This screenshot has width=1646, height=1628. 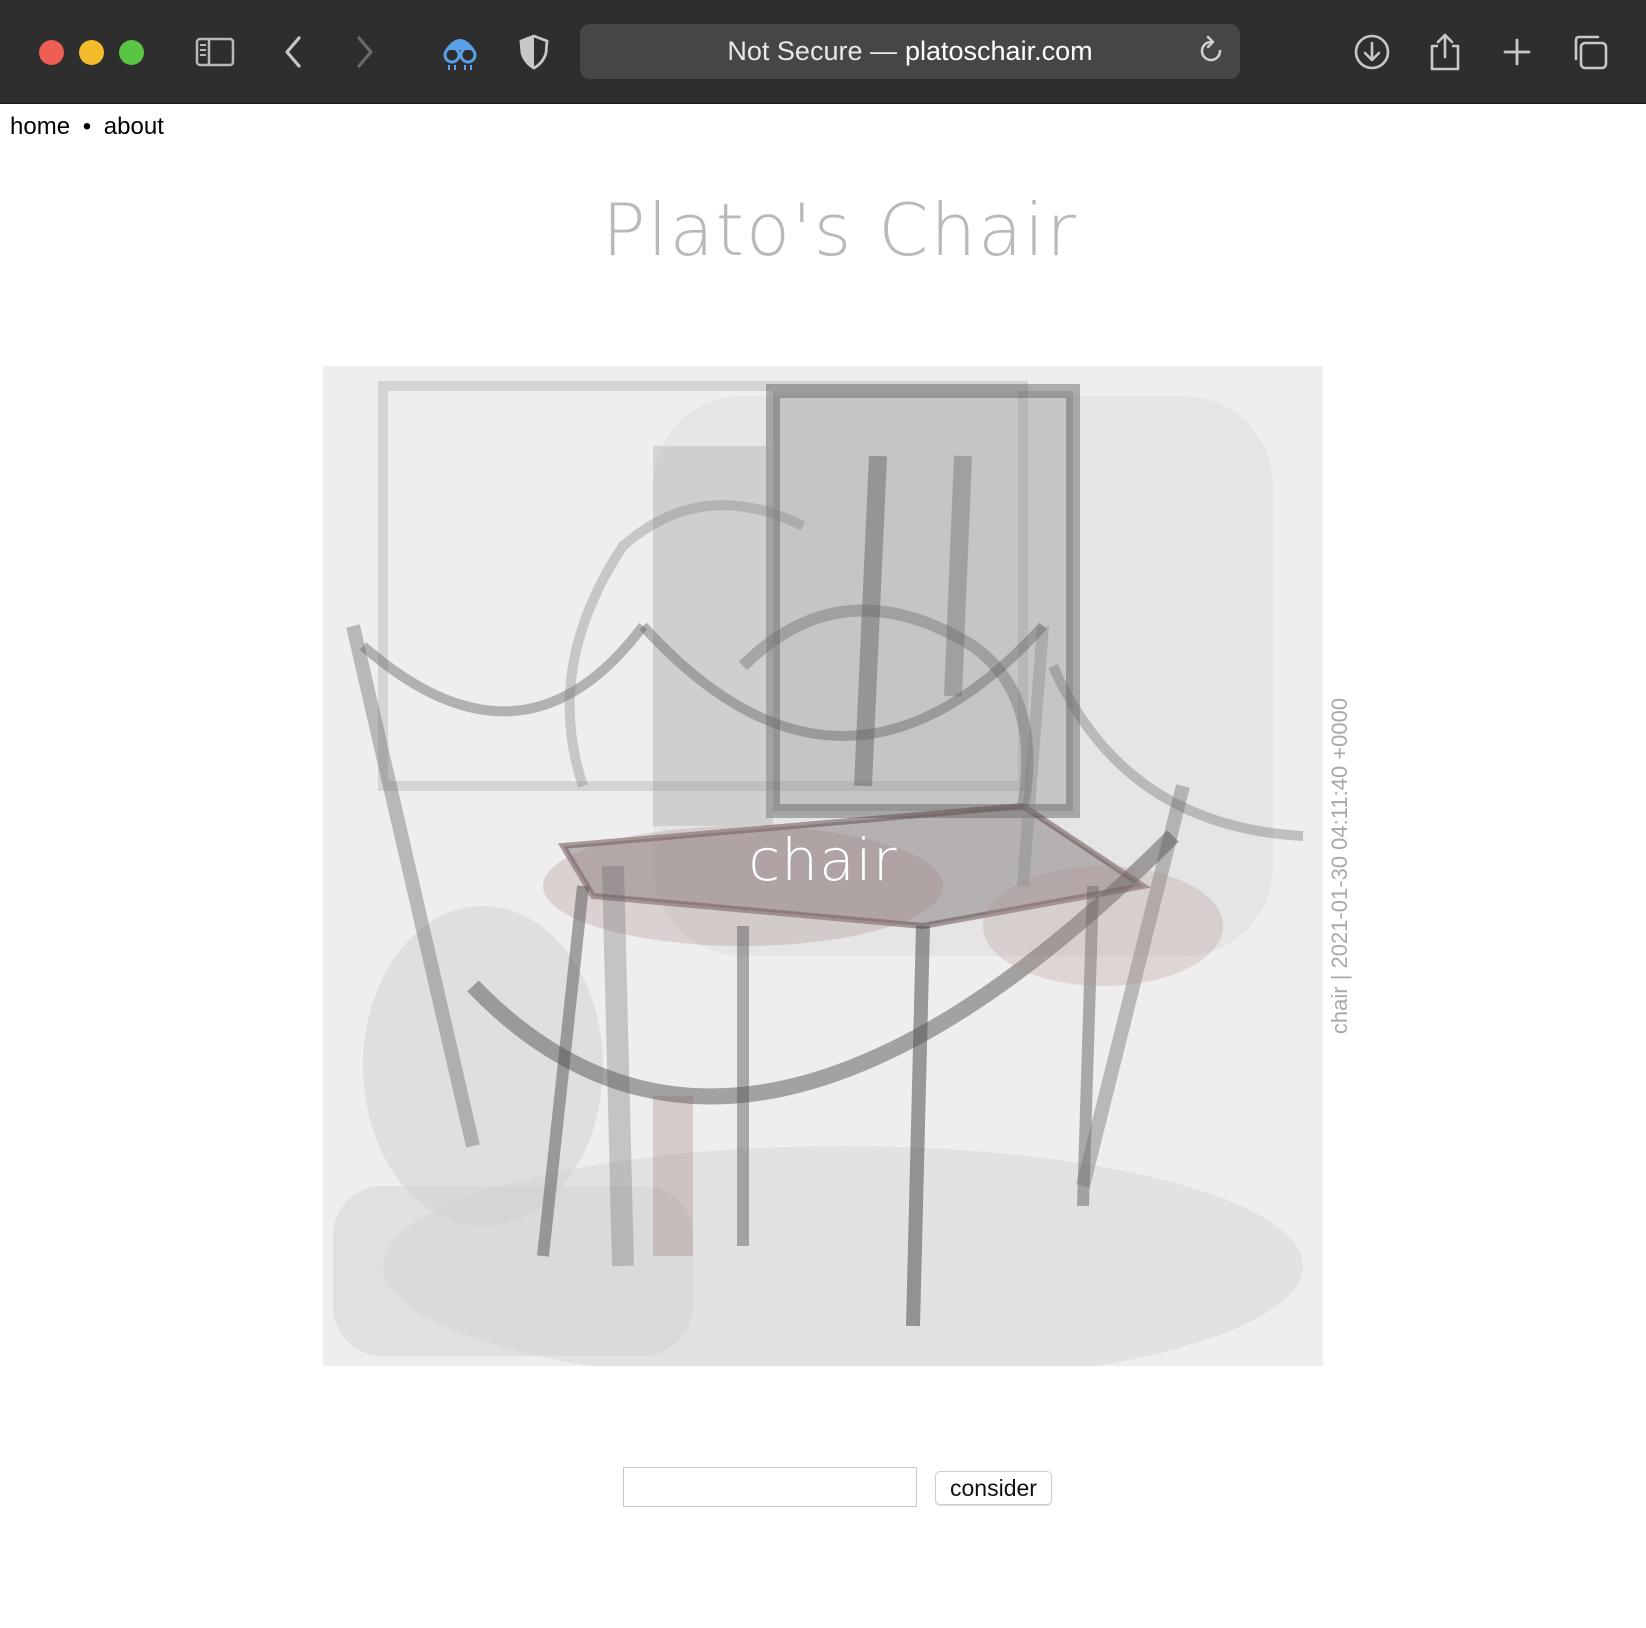 I want to click on address-bar: Not Secure — platoschair.com, so click(x=910, y=51).